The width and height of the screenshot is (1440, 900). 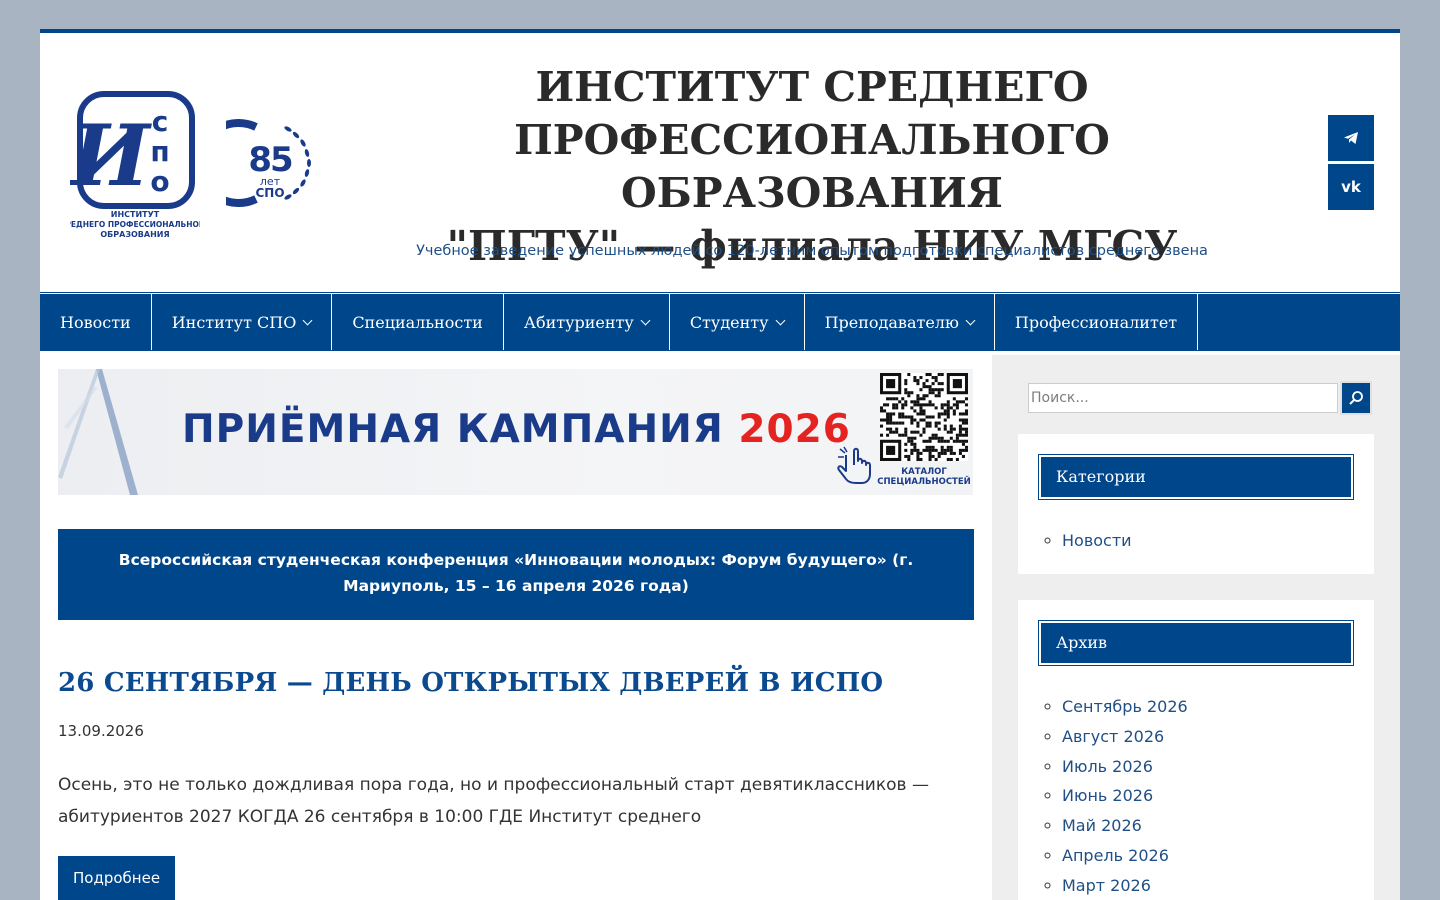 I want to click on archive-link: Сентябрь 2026, so click(x=1208, y=707).